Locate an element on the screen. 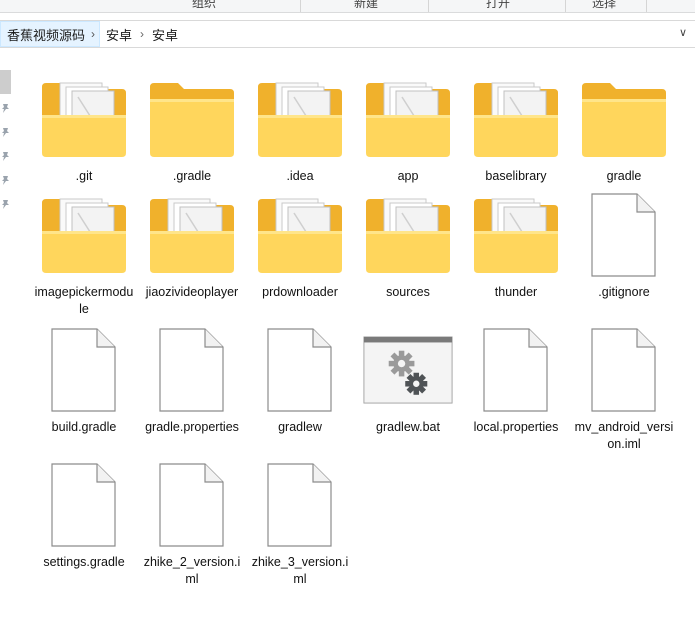 This screenshot has width=695, height=622. navigation-pane is located at coordinates (7, 145).